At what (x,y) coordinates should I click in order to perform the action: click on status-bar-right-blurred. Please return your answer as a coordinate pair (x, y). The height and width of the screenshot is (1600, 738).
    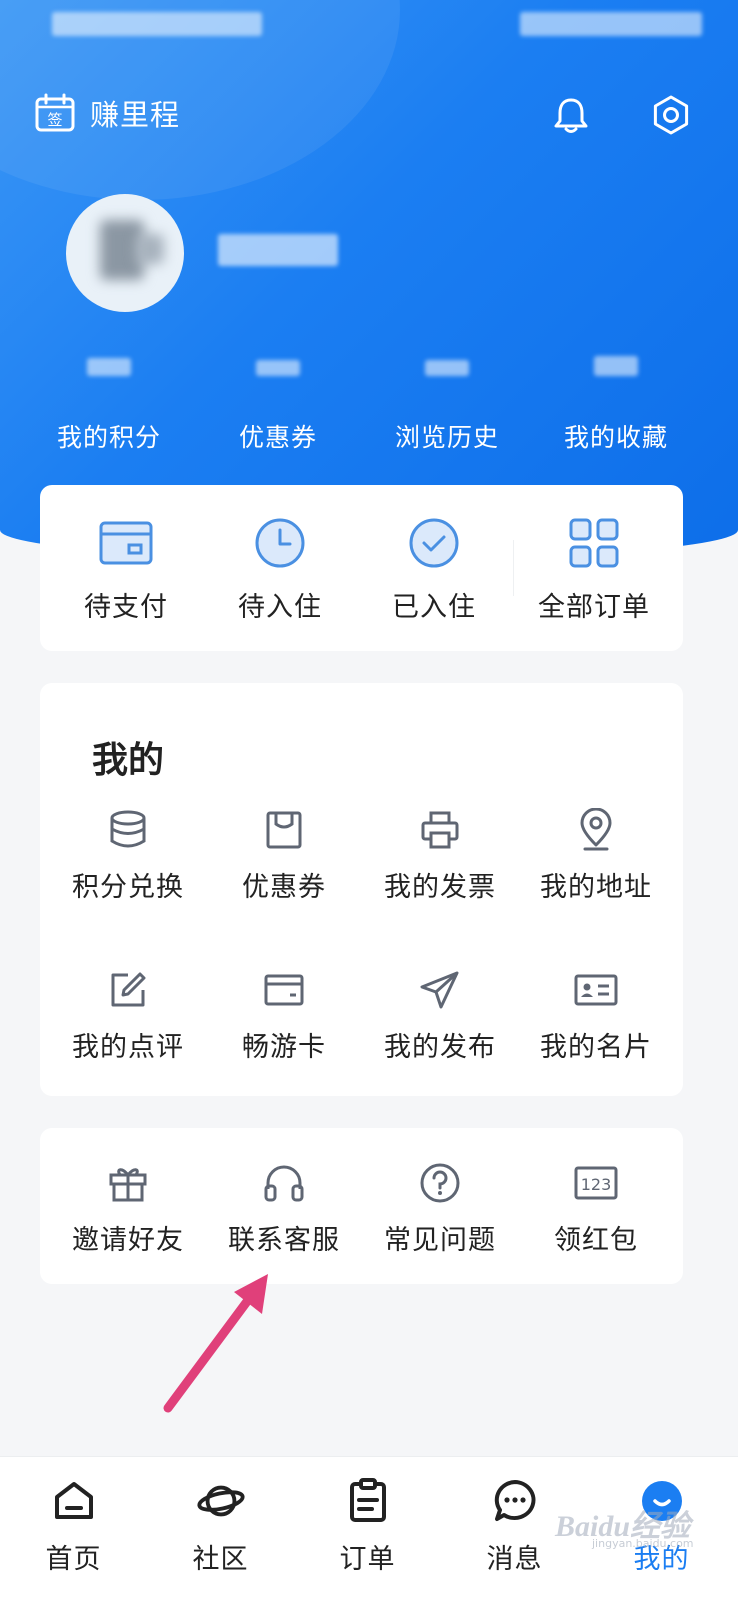
    Looking at the image, I should click on (611, 24).